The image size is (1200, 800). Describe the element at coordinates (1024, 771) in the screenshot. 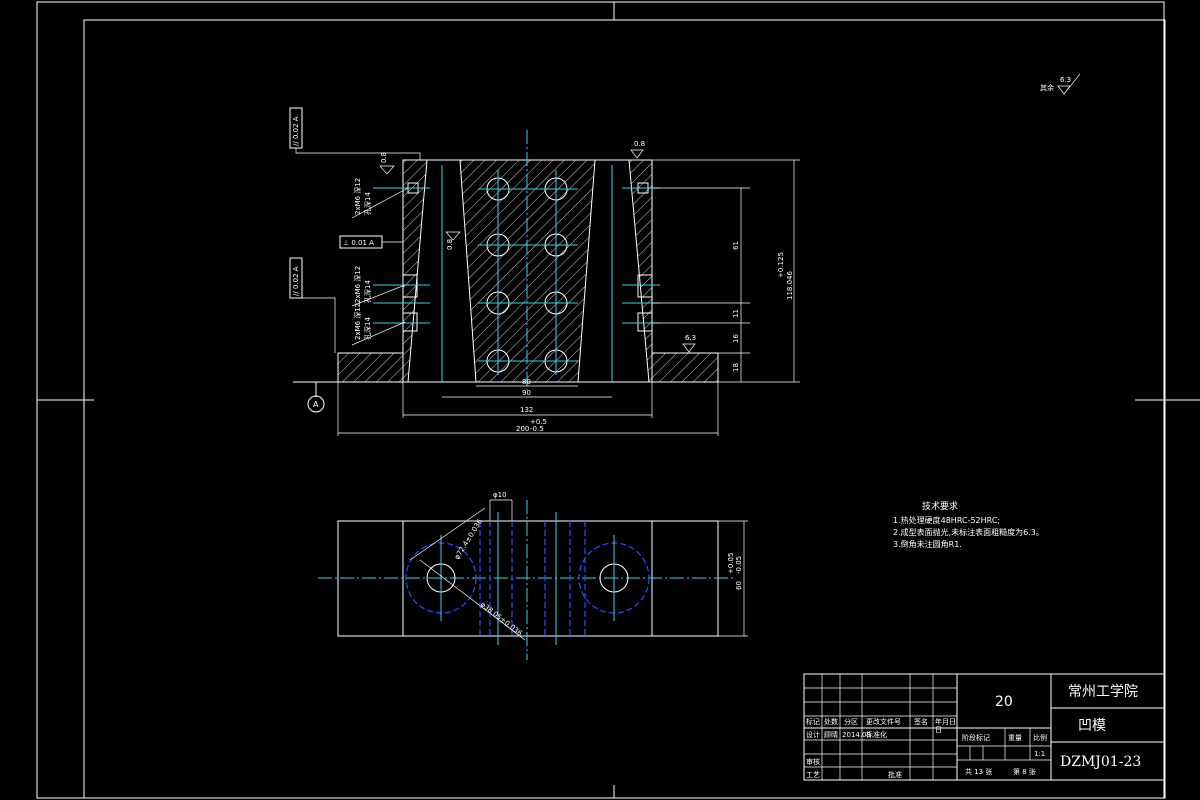

I see `tb-sheet-no: 第 8 张` at that location.